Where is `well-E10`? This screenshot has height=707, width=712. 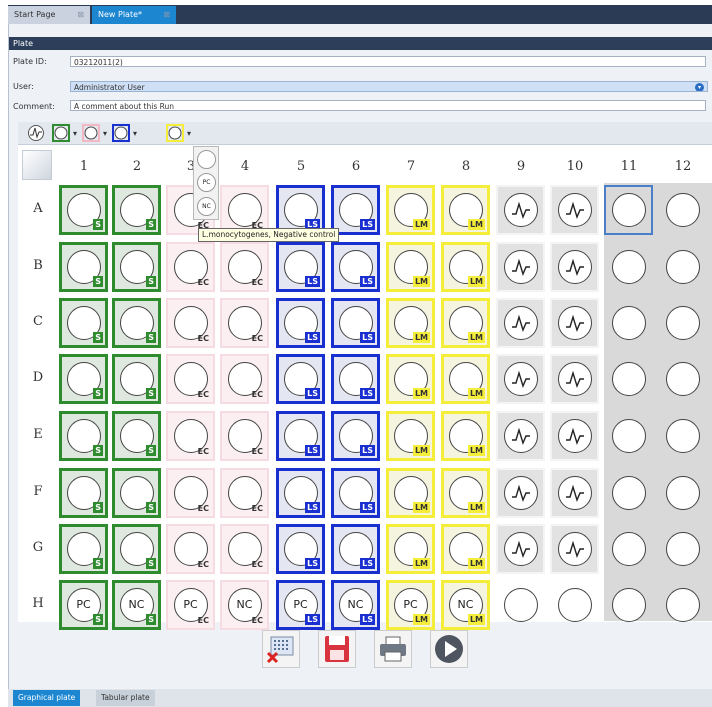
well-E10 is located at coordinates (574, 436).